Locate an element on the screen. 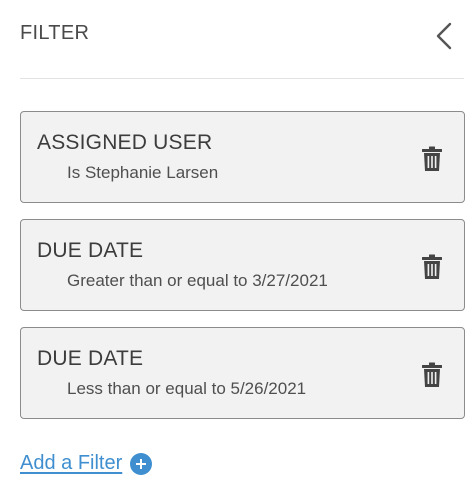 Image resolution: width=474 pixels, height=490 pixels. plus-circle-icon is located at coordinates (141, 463).